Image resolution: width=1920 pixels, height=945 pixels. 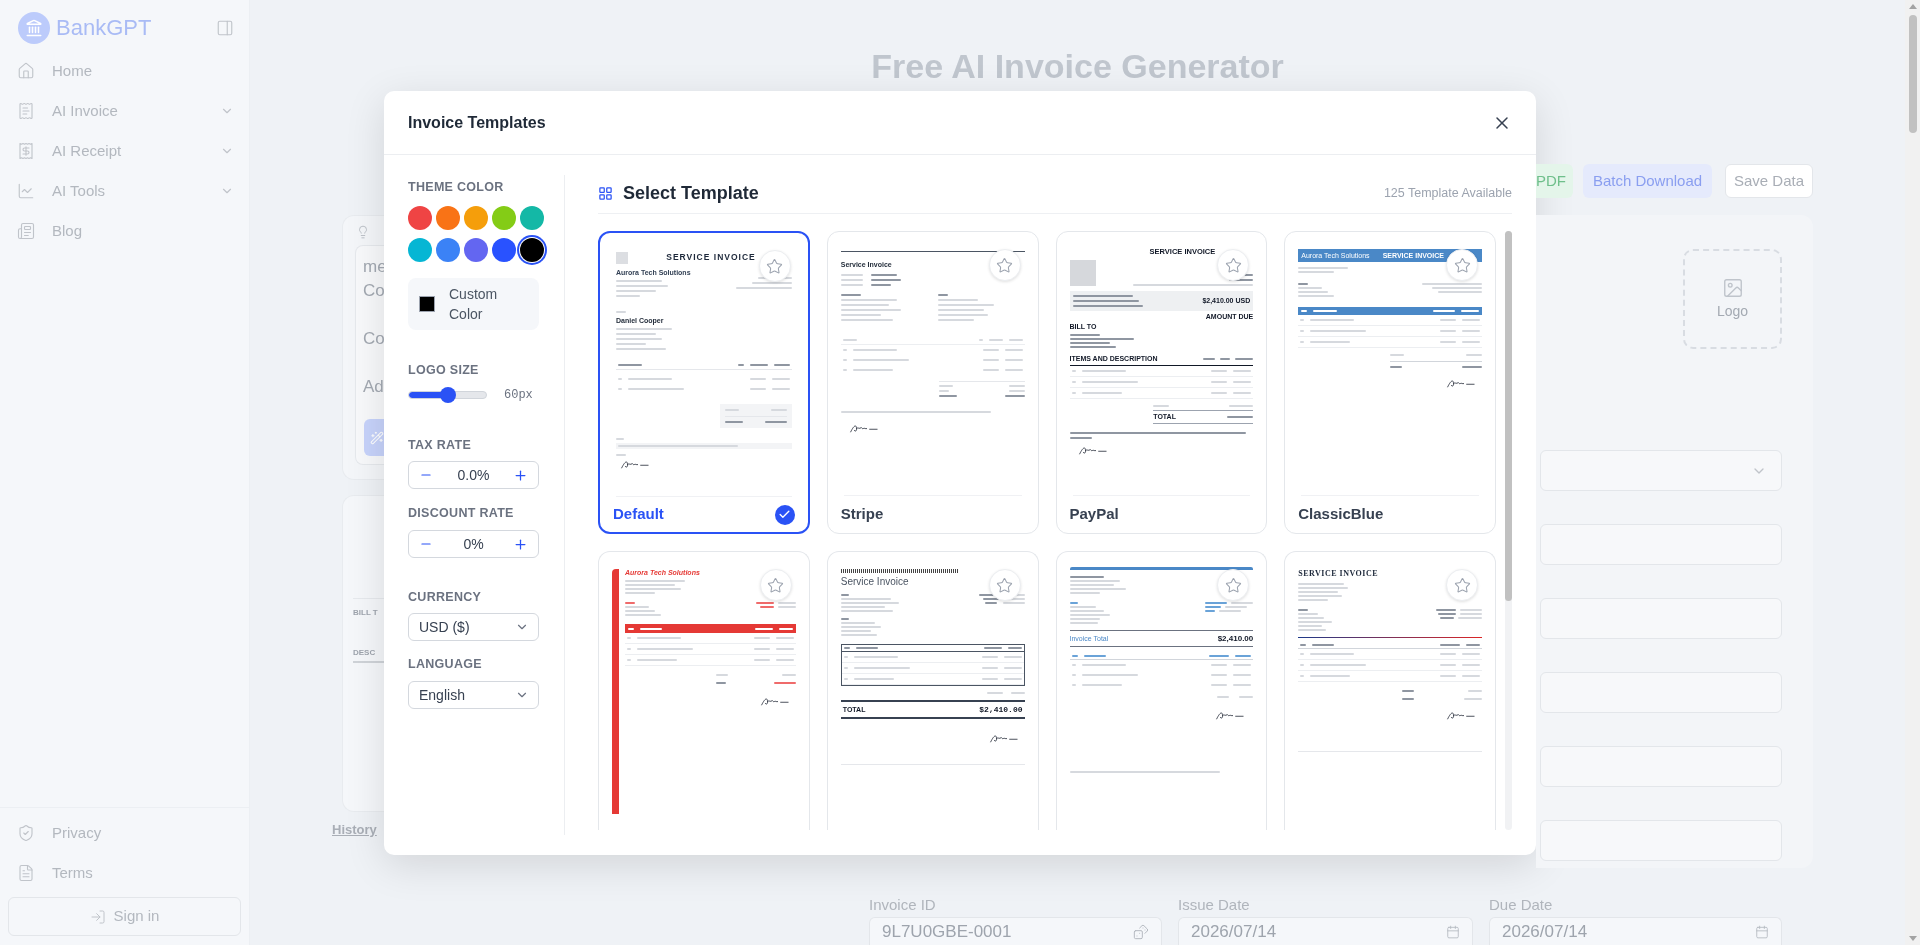 I want to click on tax-rate-stepper: 0.0%, so click(x=473, y=475).